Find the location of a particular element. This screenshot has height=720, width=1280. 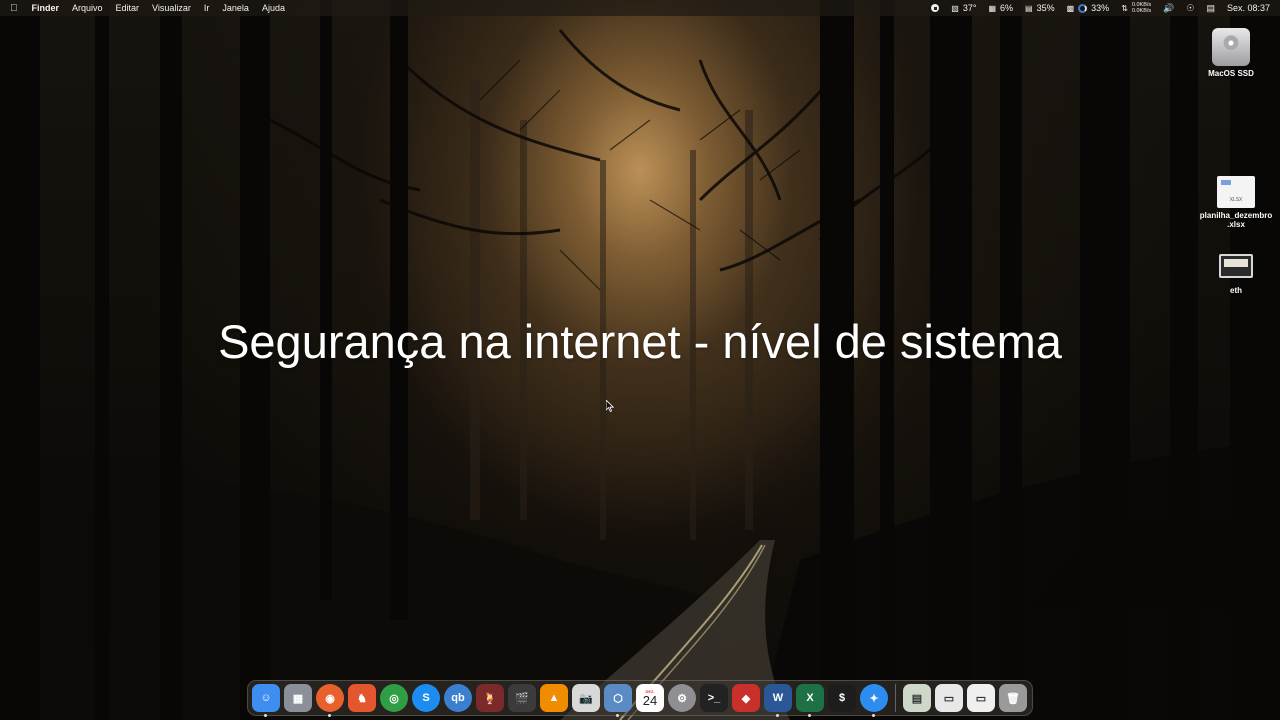

net-down-value: 0.0KB/s is located at coordinates (1141, 11).